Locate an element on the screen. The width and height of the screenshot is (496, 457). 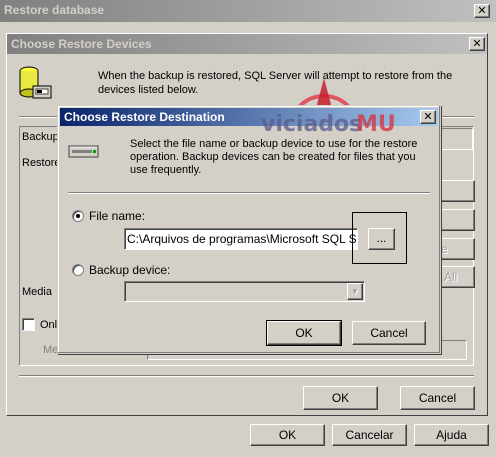
restore-database-title: Restore database is located at coordinates (54, 10).